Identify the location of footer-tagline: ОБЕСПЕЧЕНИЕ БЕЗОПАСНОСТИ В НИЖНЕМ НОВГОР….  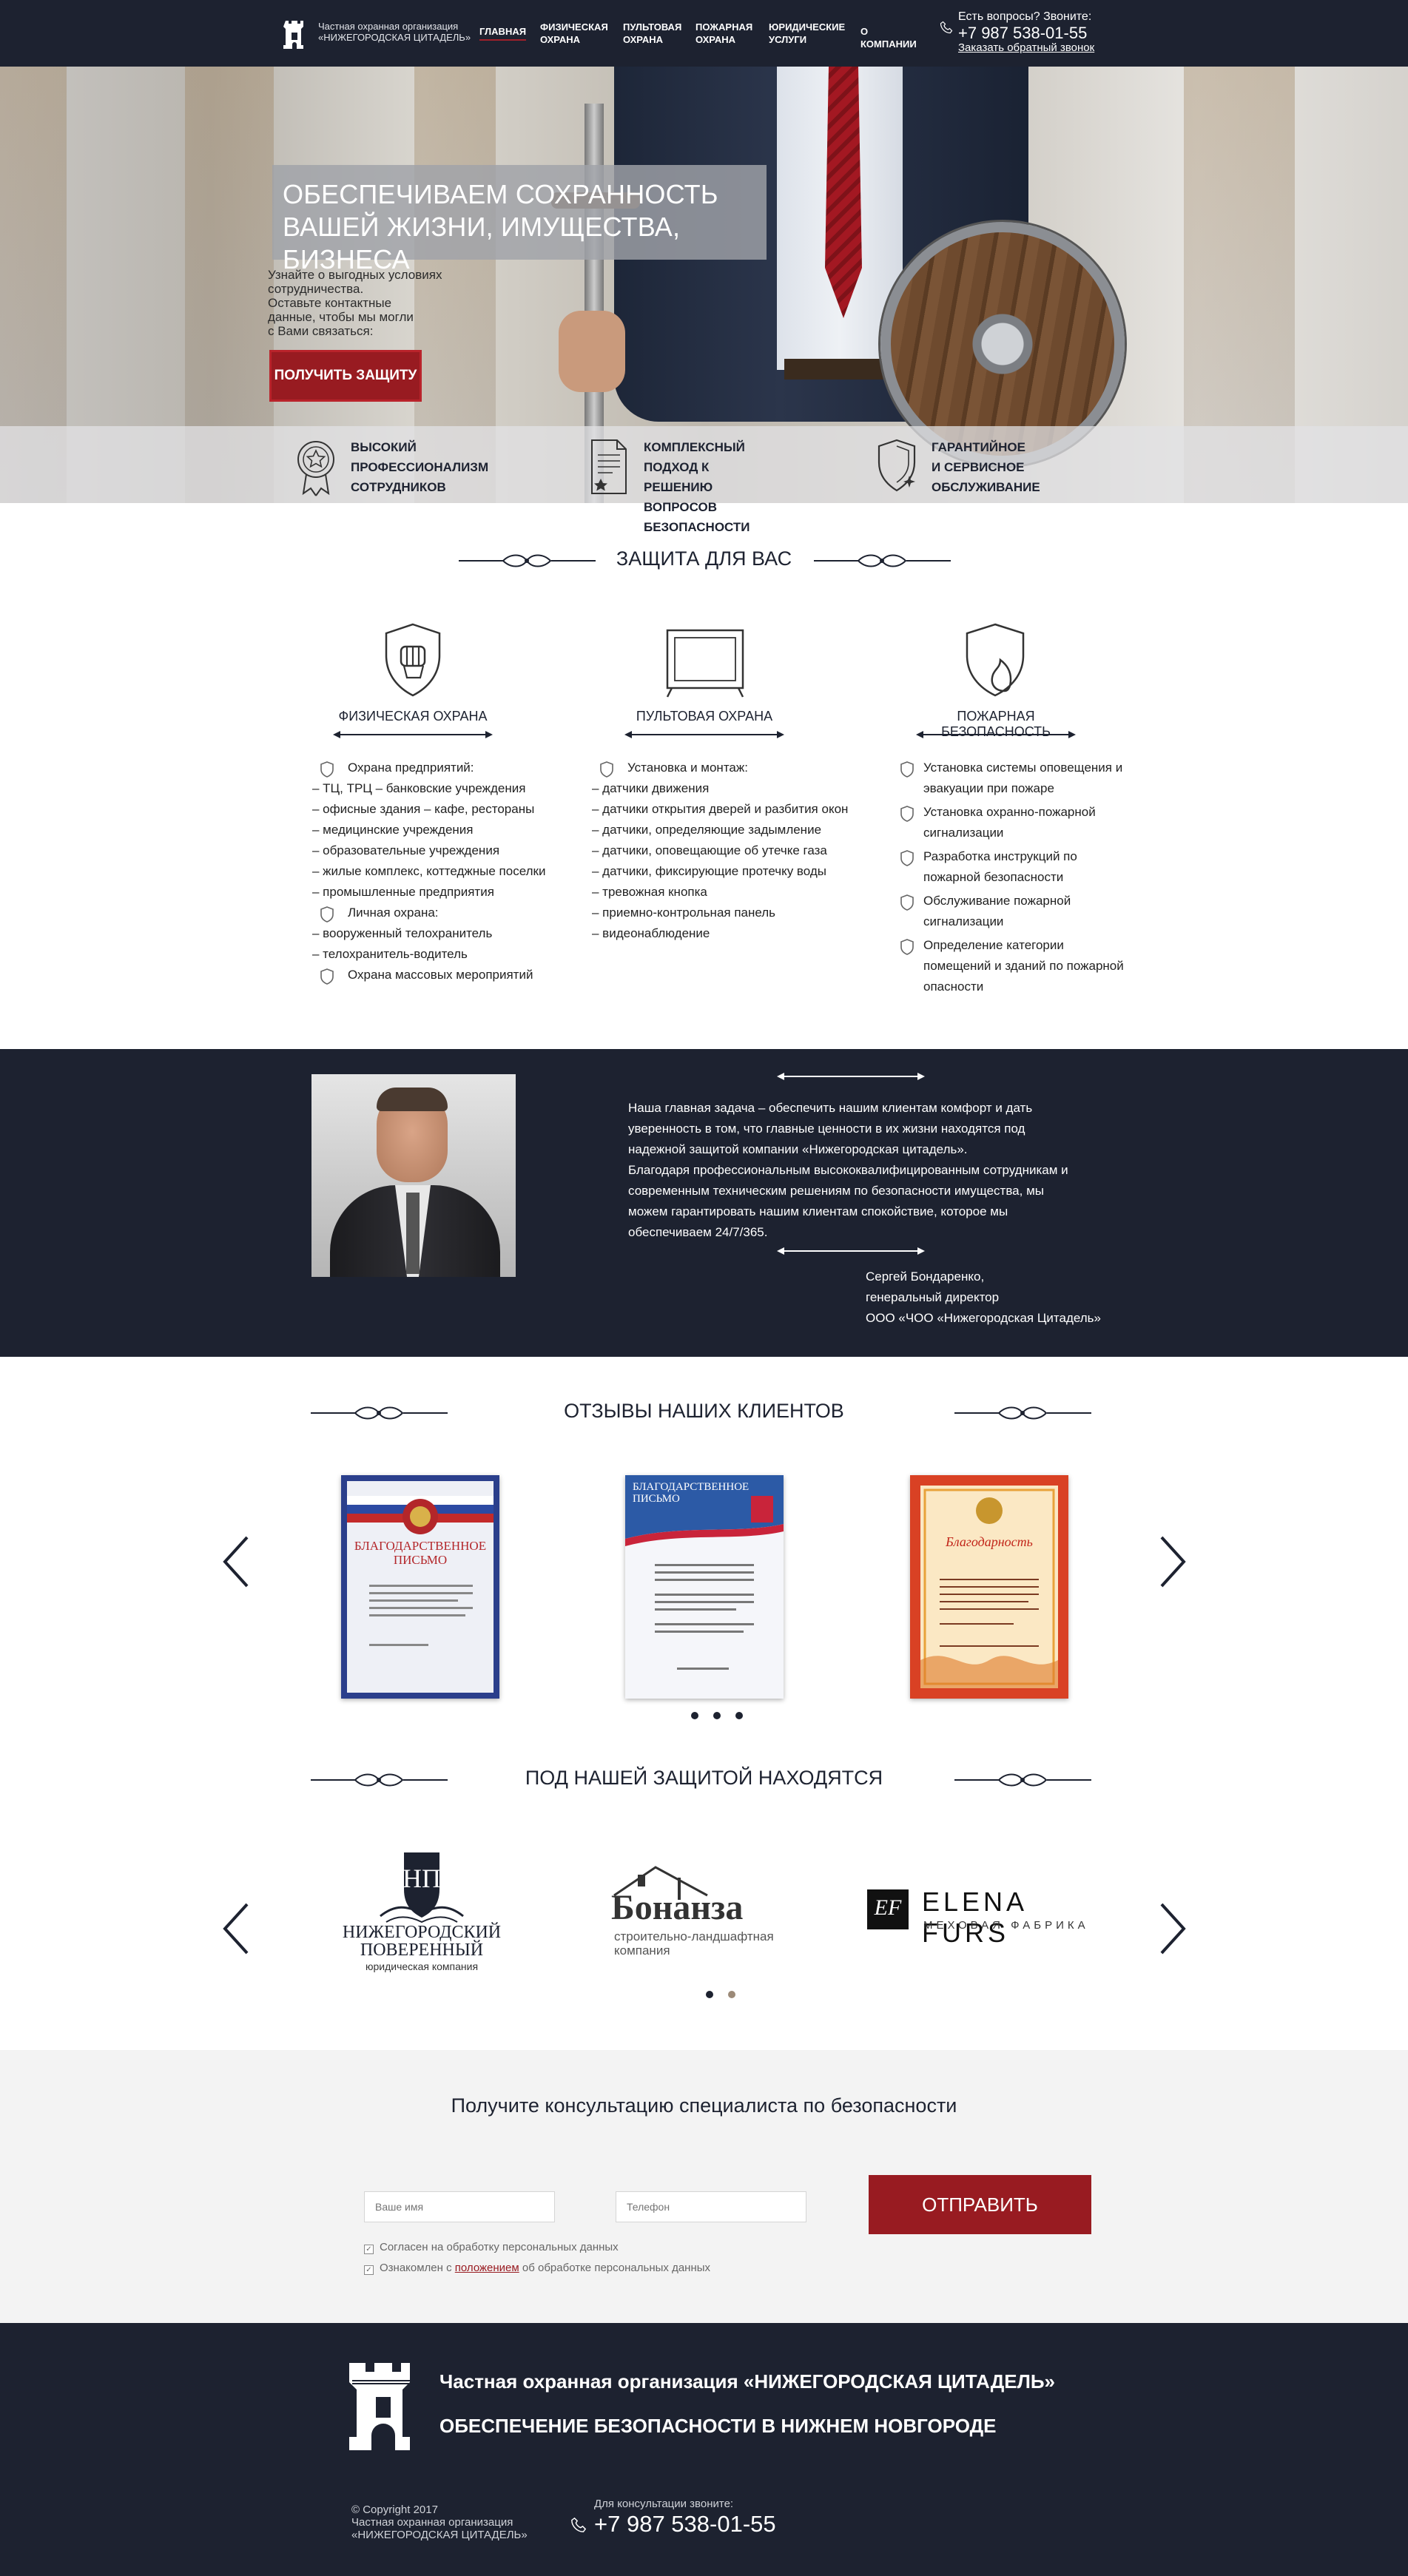
(718, 2426).